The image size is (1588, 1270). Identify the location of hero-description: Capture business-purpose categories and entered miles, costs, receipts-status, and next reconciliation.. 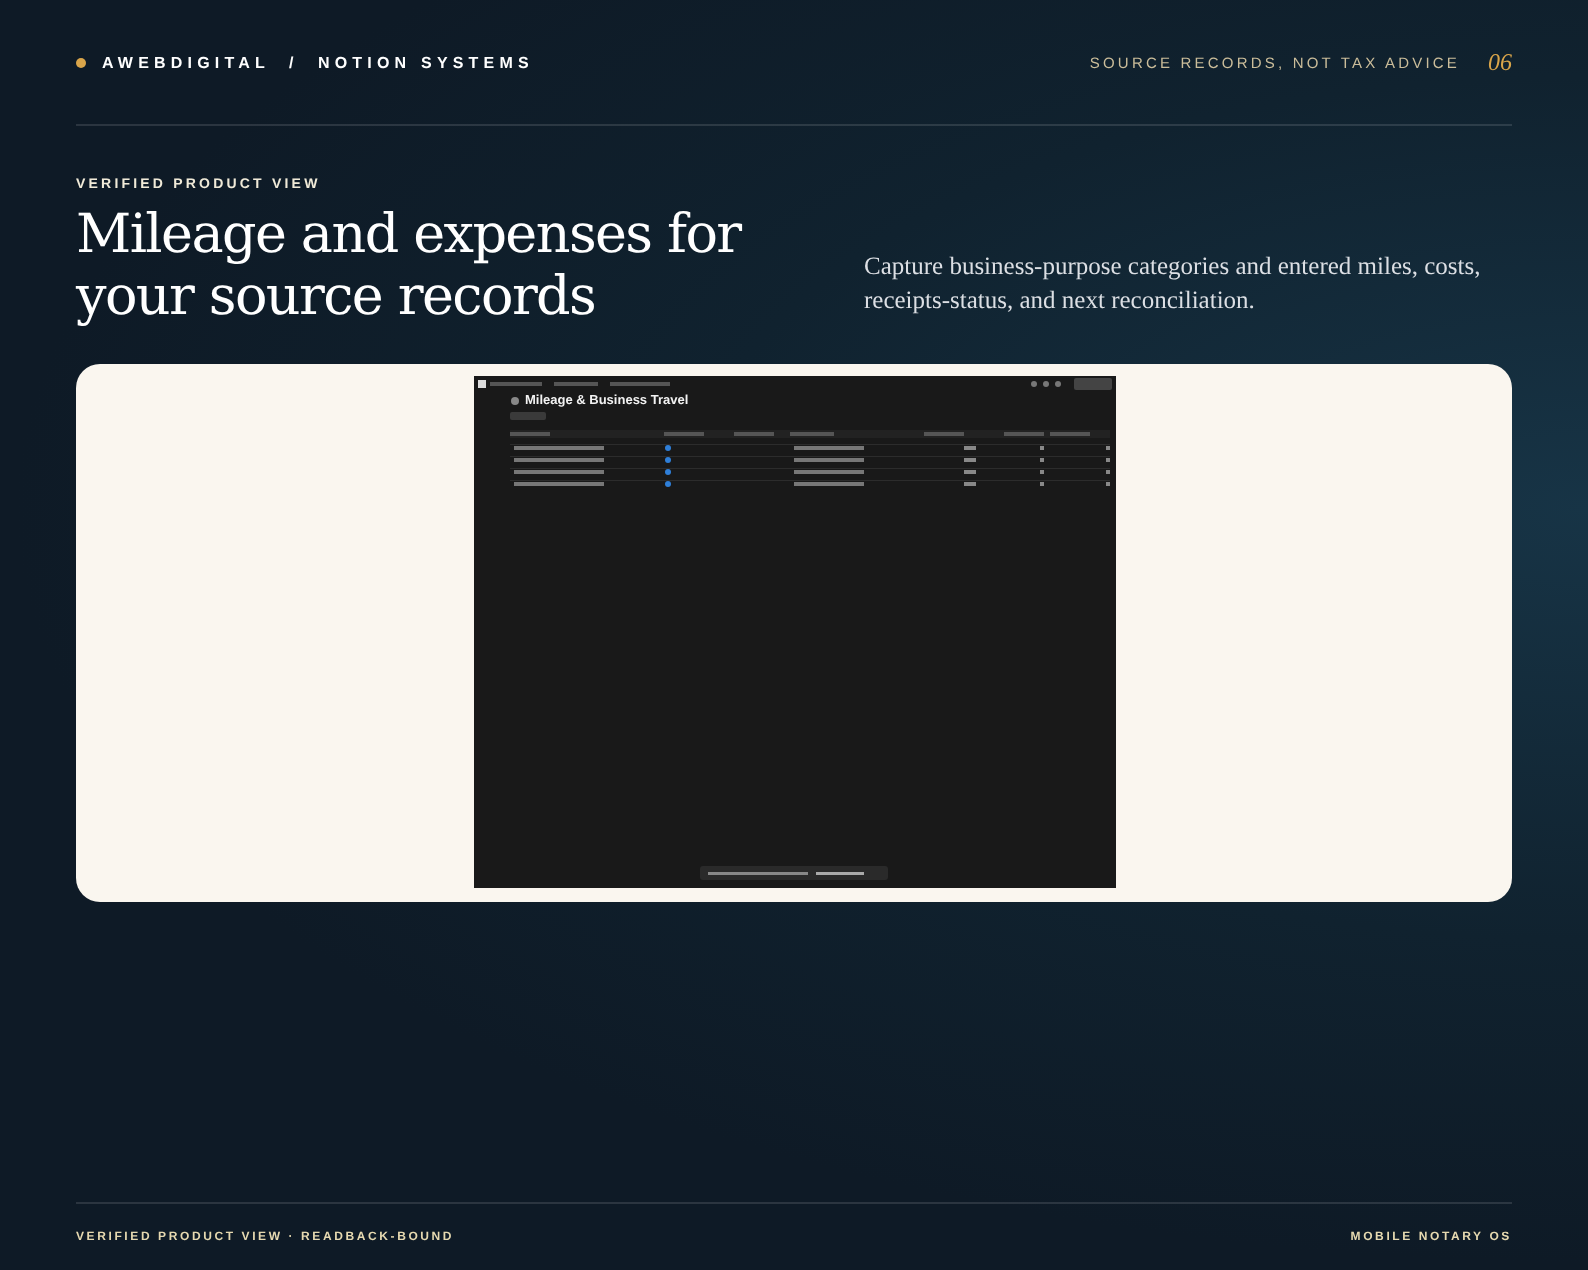
(1173, 284).